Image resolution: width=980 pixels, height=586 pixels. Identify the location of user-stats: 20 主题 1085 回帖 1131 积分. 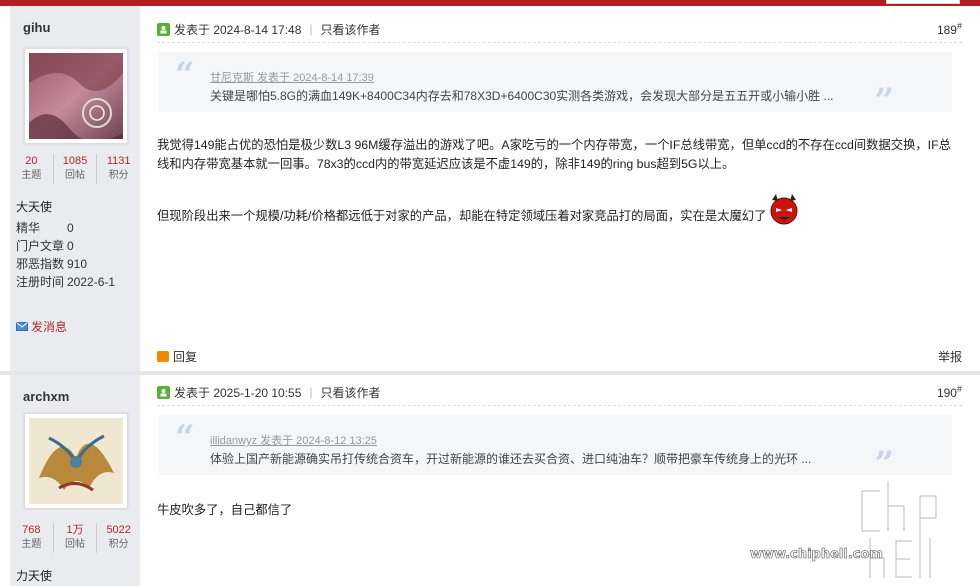
(75, 169).